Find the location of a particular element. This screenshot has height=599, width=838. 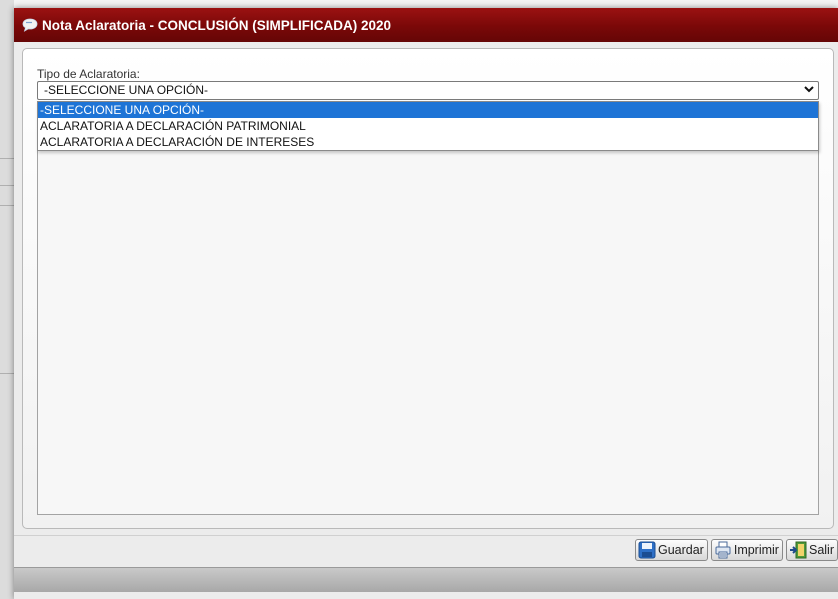

imprimir-label: Imprimir is located at coordinates (756, 550).